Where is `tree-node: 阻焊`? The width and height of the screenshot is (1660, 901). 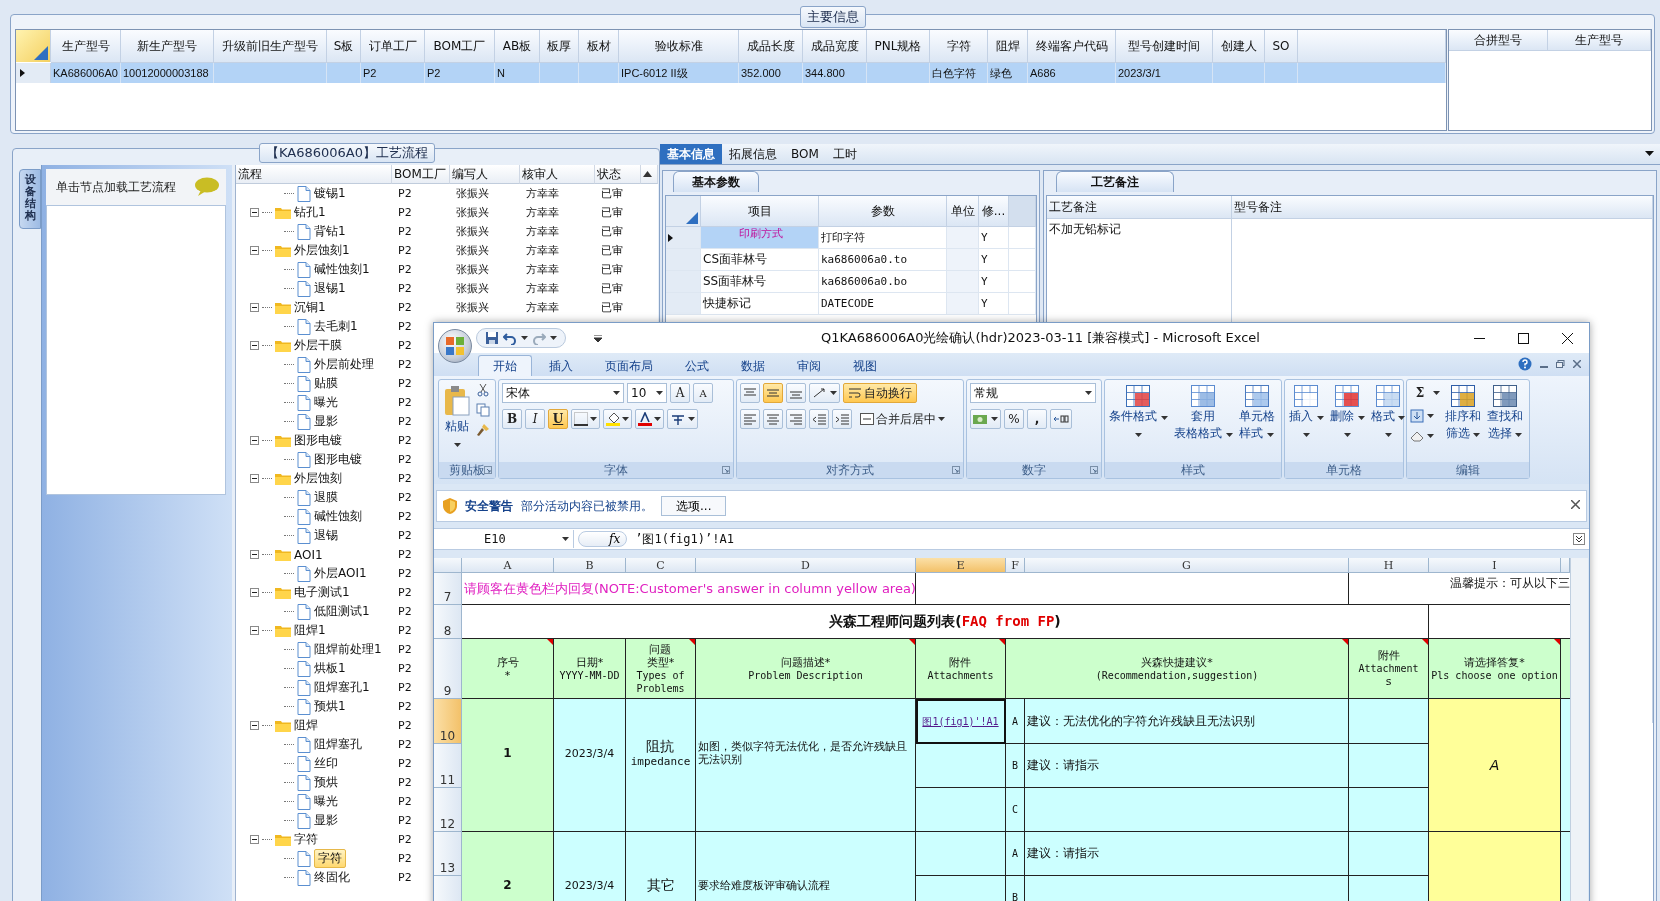
tree-node: 阻焊 is located at coordinates (306, 725).